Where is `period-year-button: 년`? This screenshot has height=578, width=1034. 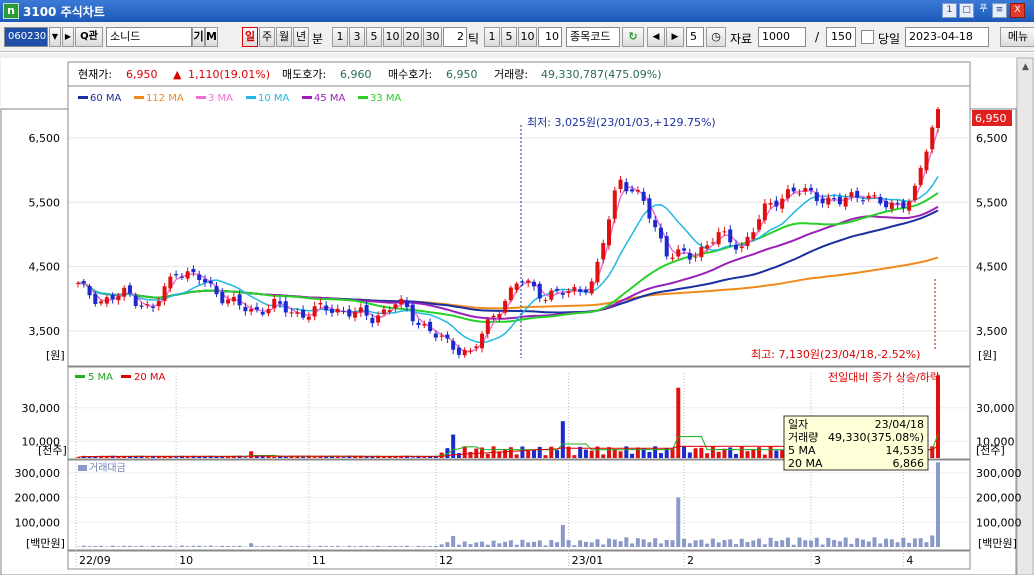
period-year-button: 년 is located at coordinates (301, 37).